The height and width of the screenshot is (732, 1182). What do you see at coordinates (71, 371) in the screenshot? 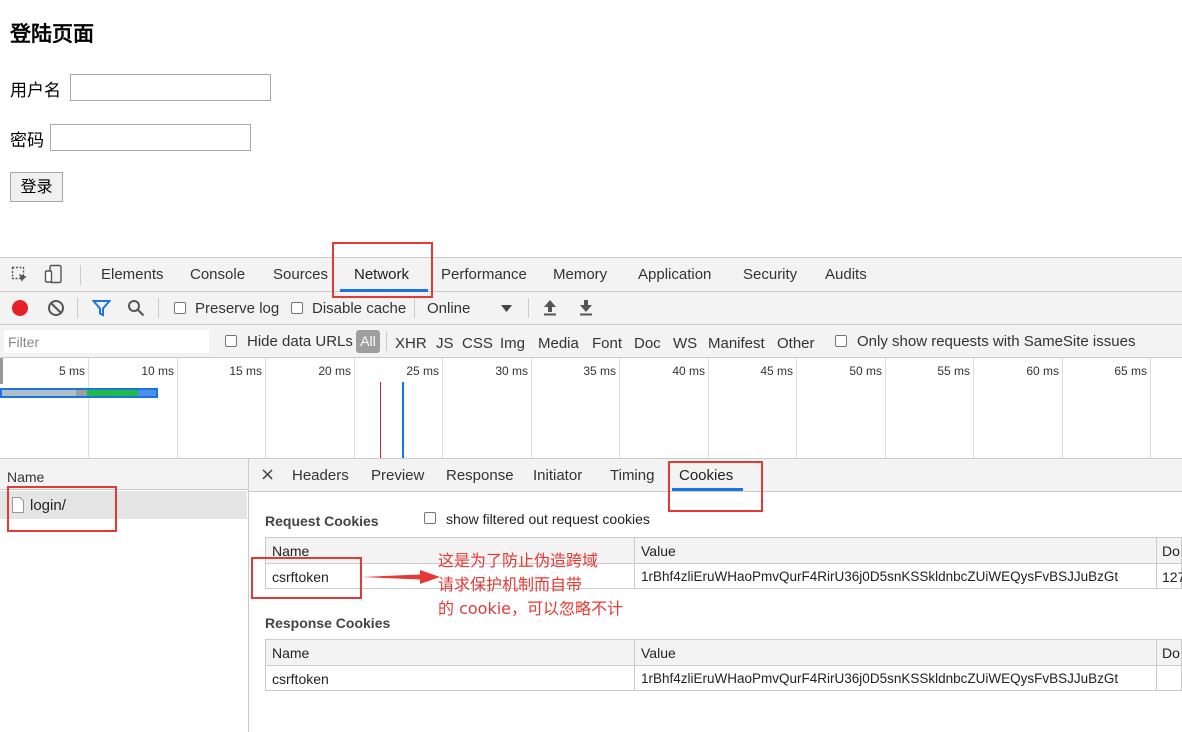
I see `timeline-tick-label: 5 ms` at bounding box center [71, 371].